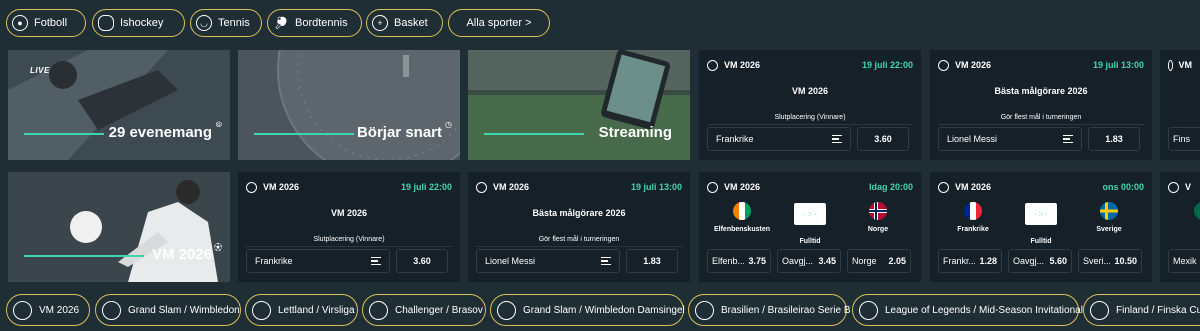  What do you see at coordinates (1197, 211) in the screenshot?
I see `mexico-flag-icon` at bounding box center [1197, 211].